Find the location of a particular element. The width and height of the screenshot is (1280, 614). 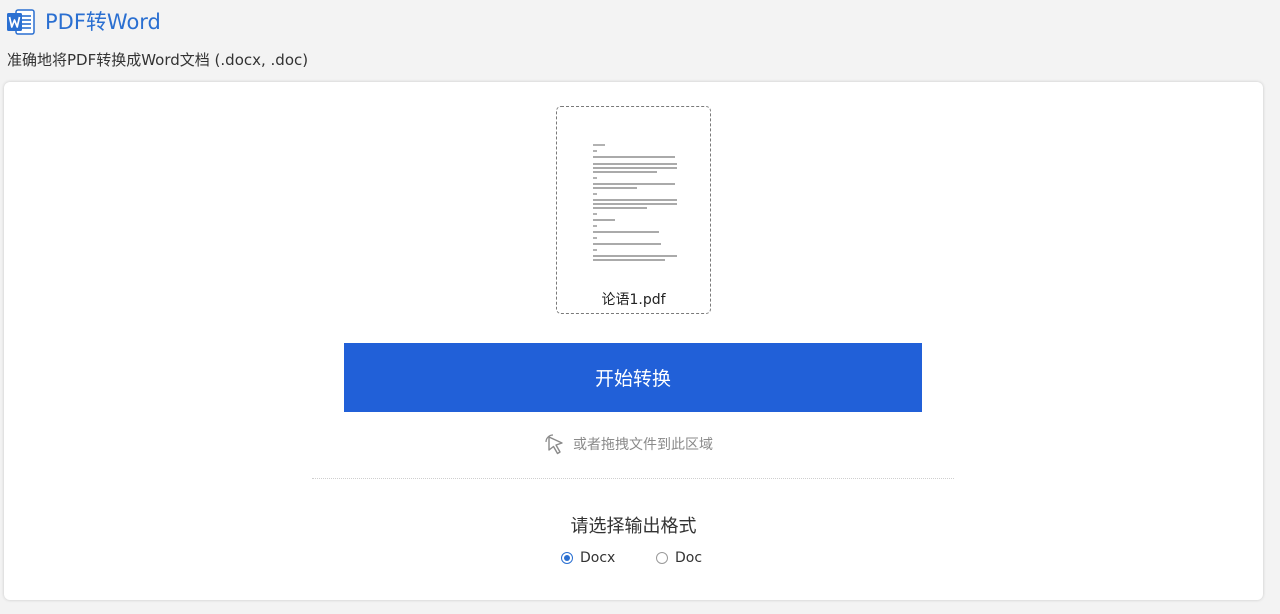

radio-doc is located at coordinates (662, 558).